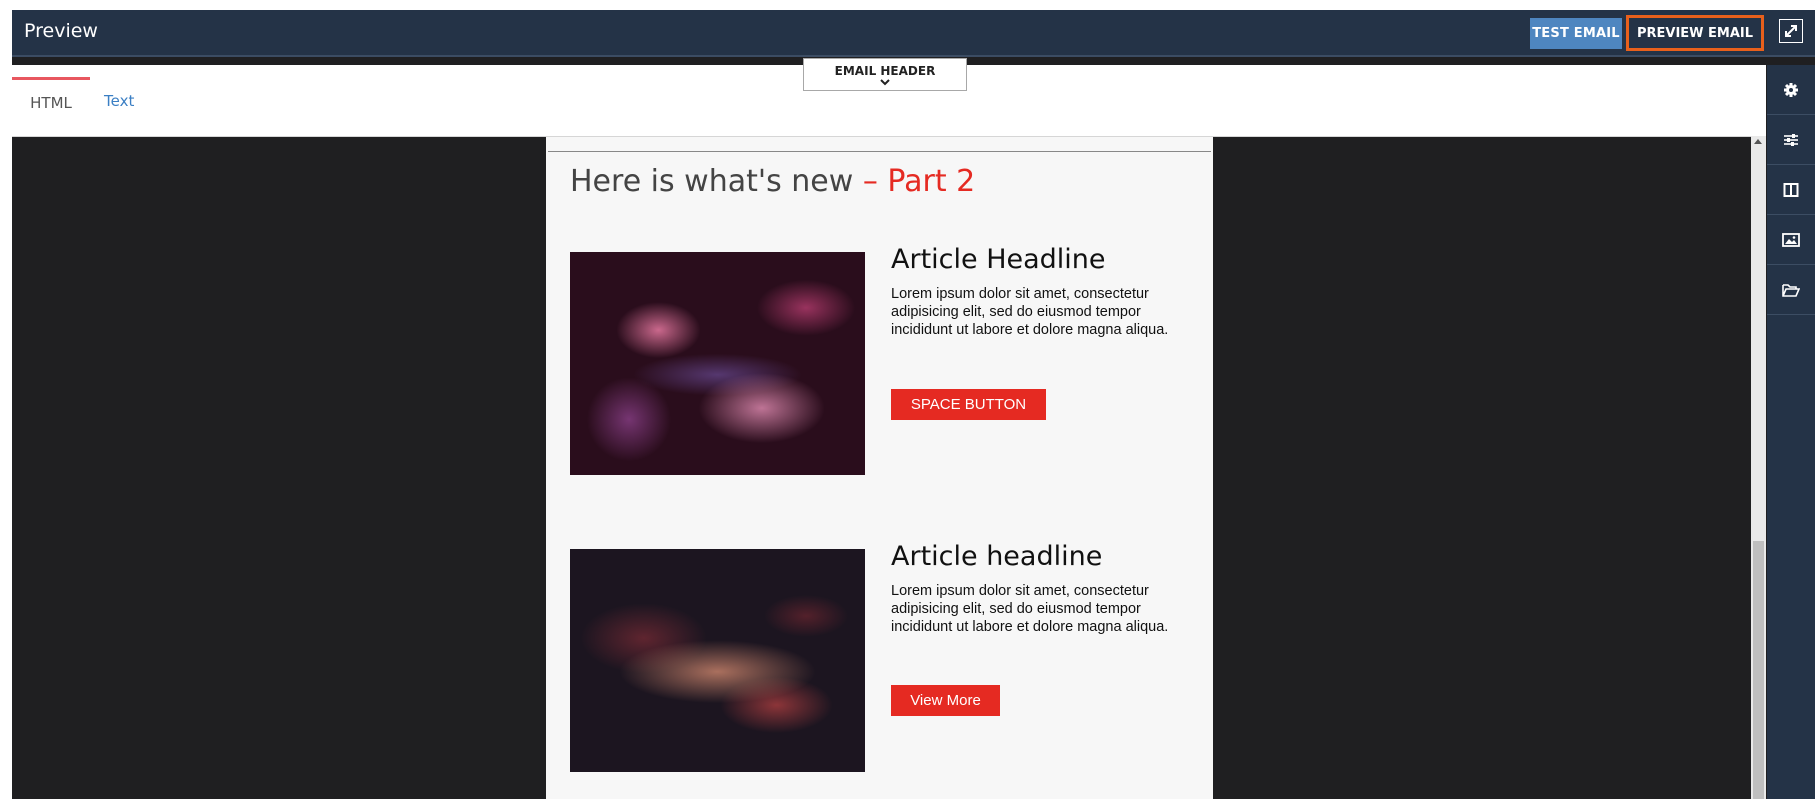  I want to click on folder-open-icon, so click(1791, 290).